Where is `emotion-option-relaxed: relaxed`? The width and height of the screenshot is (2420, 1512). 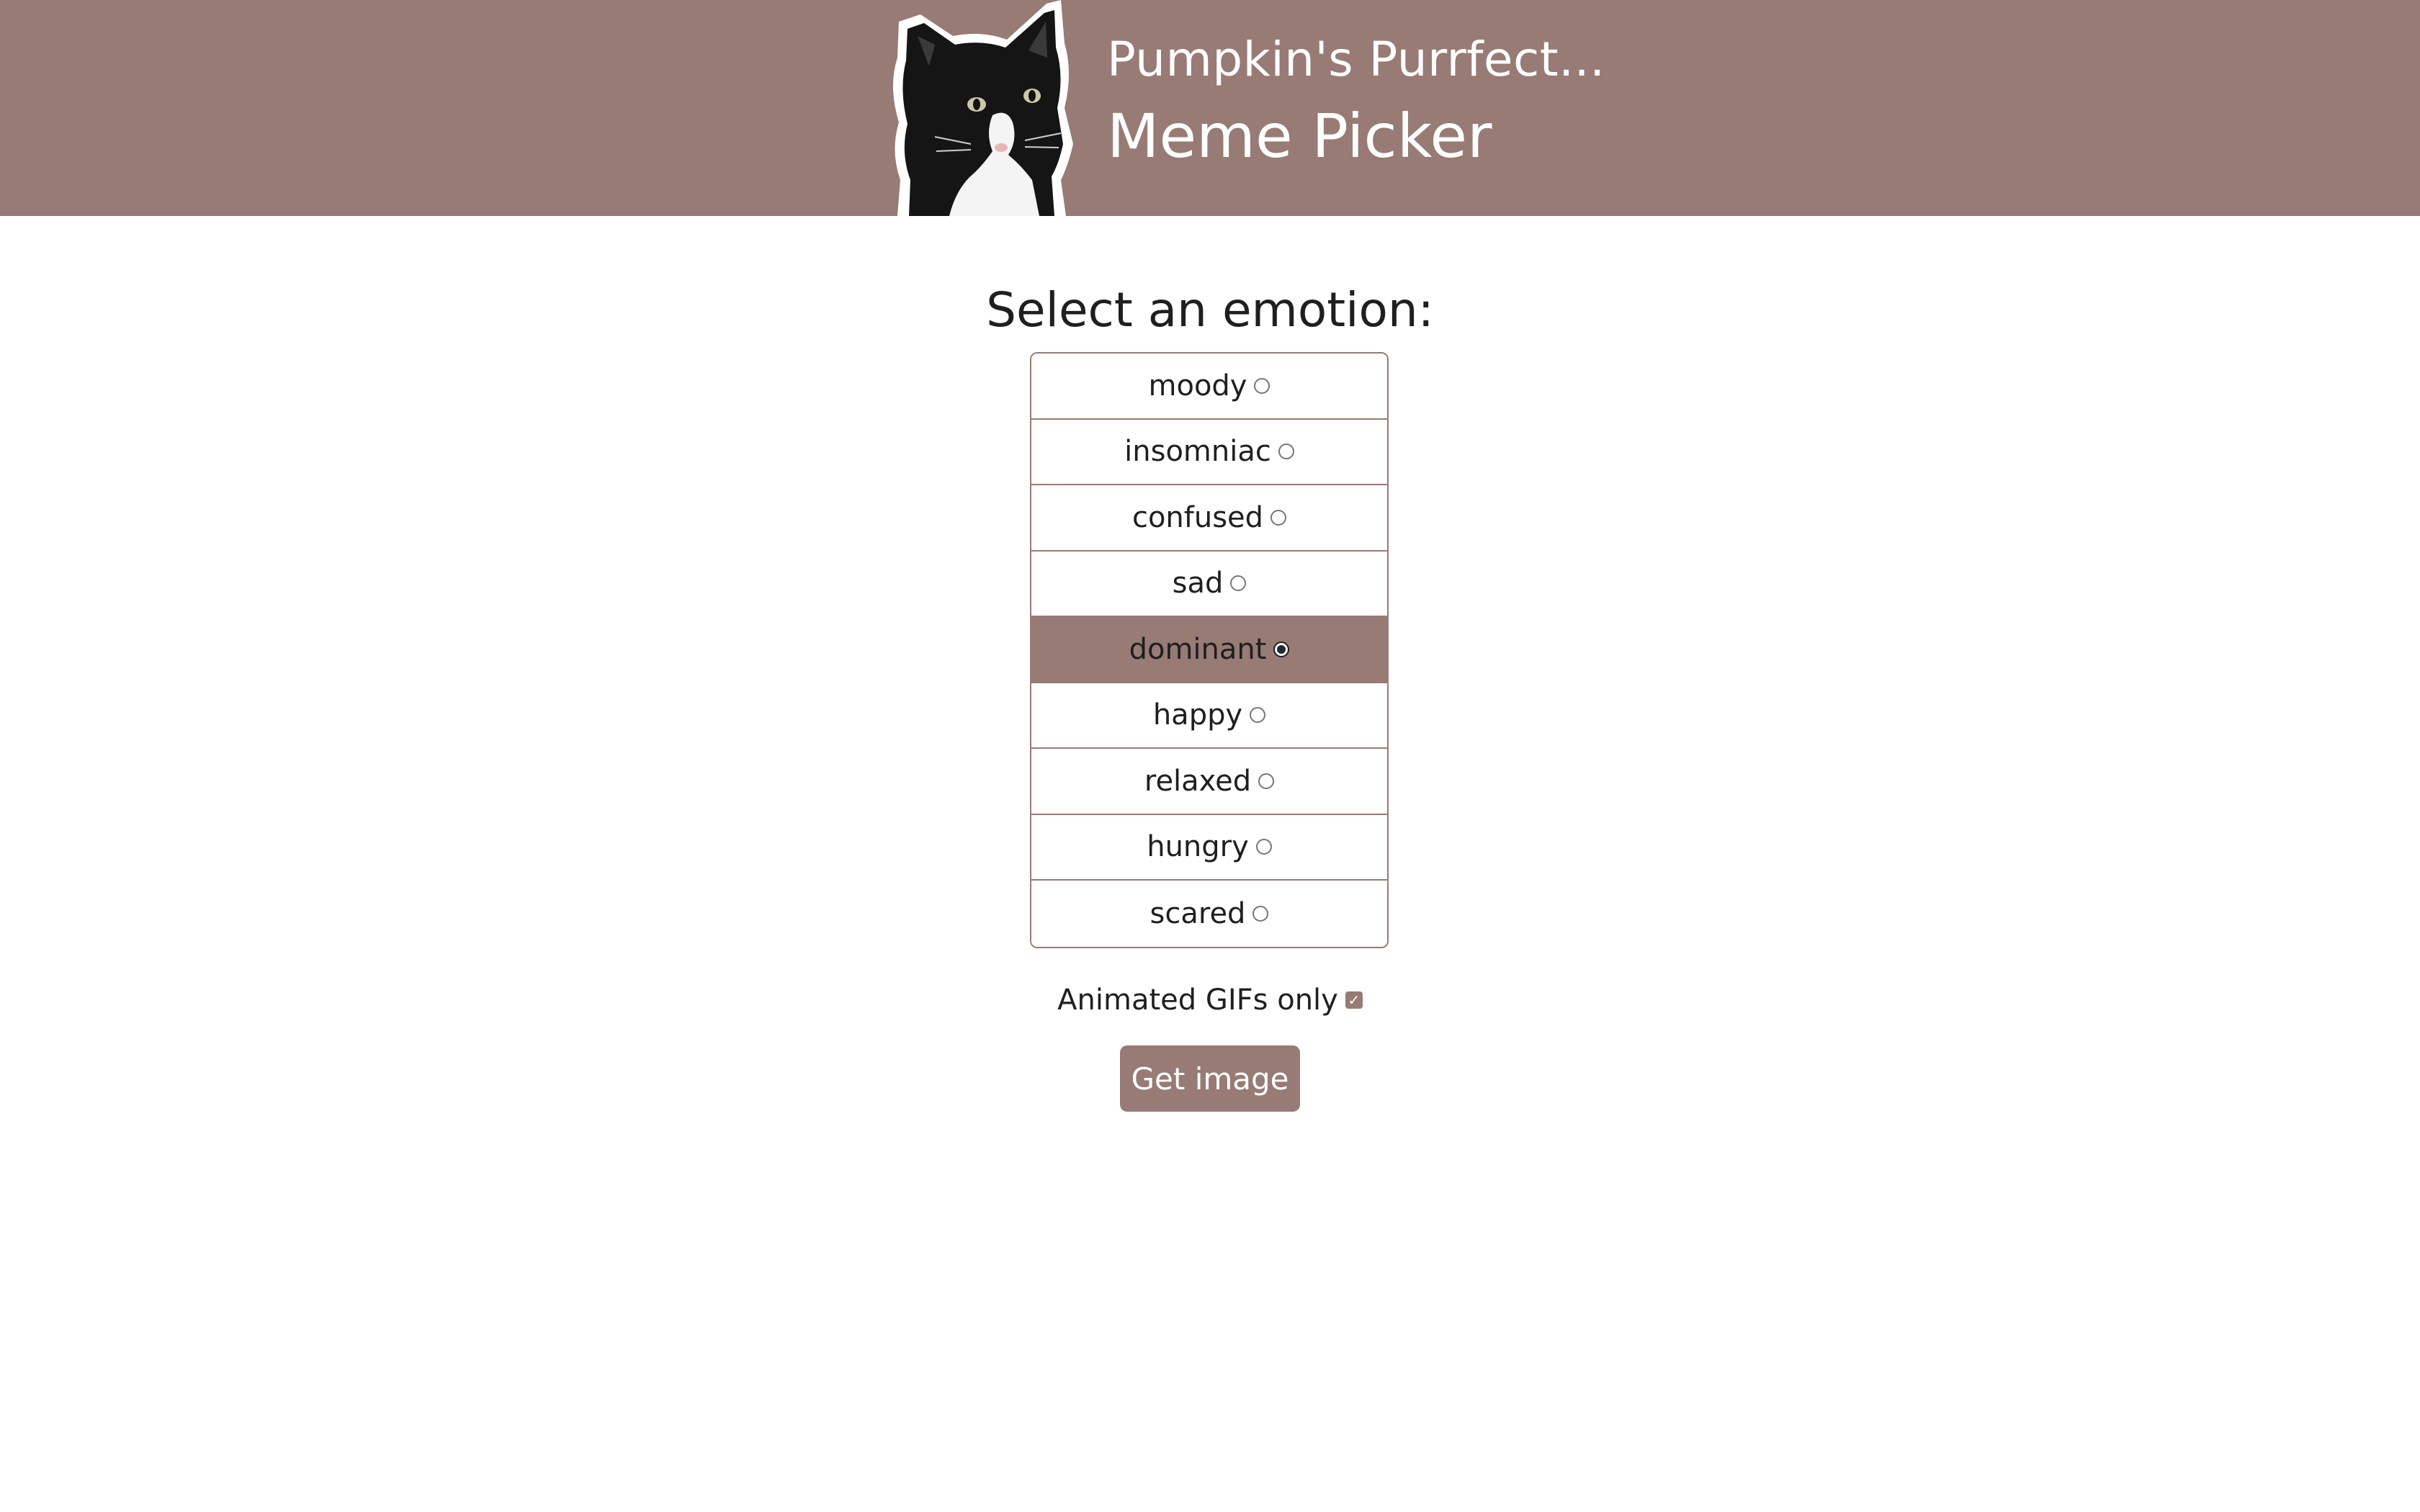 emotion-option-relaxed: relaxed is located at coordinates (1209, 782).